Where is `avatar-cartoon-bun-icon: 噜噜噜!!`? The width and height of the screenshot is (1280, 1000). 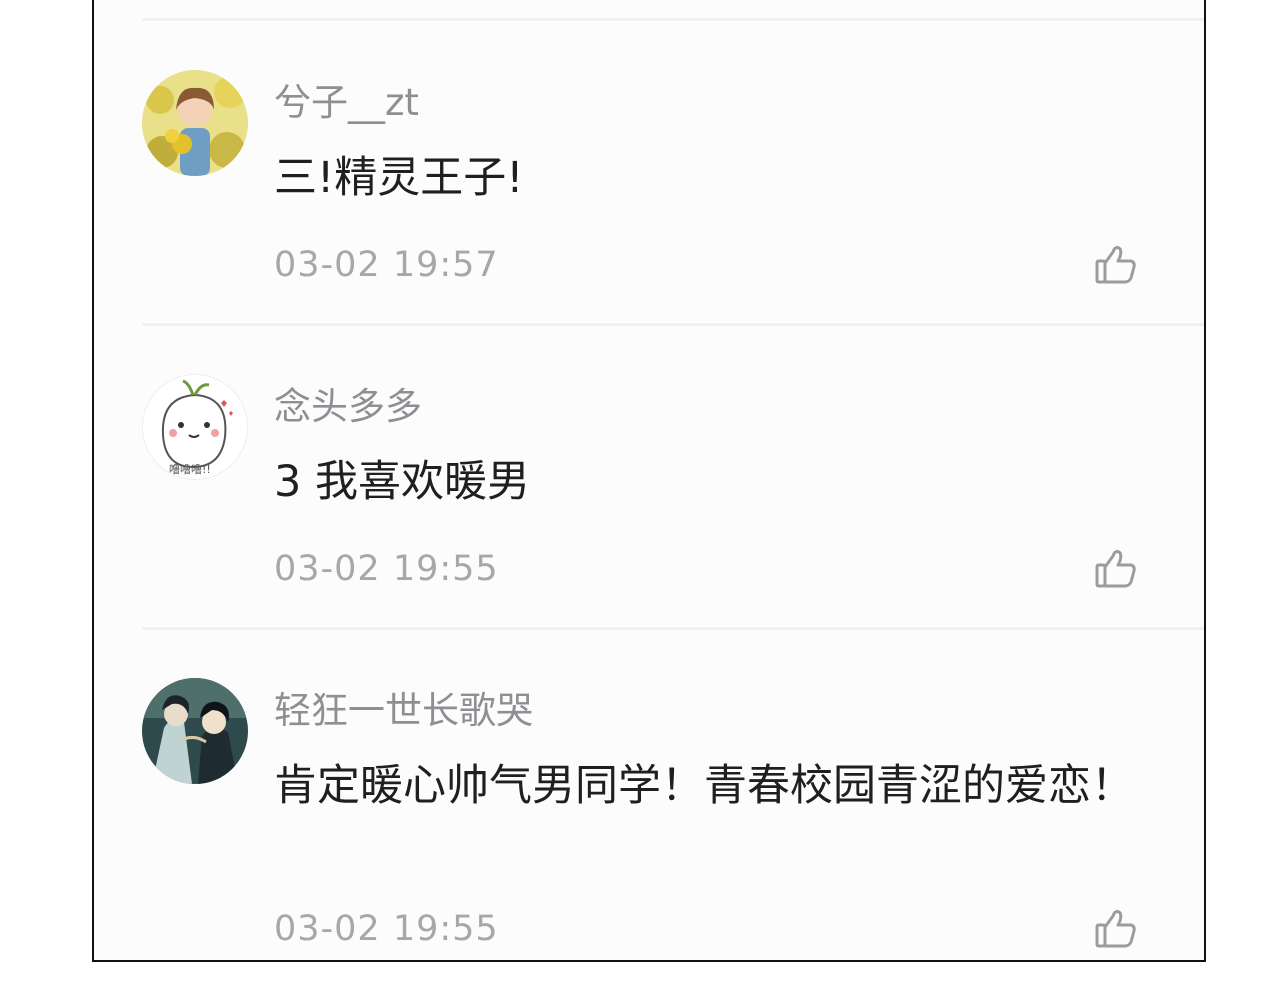
avatar-cartoon-bun-icon: 噜噜噜!! is located at coordinates (195, 427).